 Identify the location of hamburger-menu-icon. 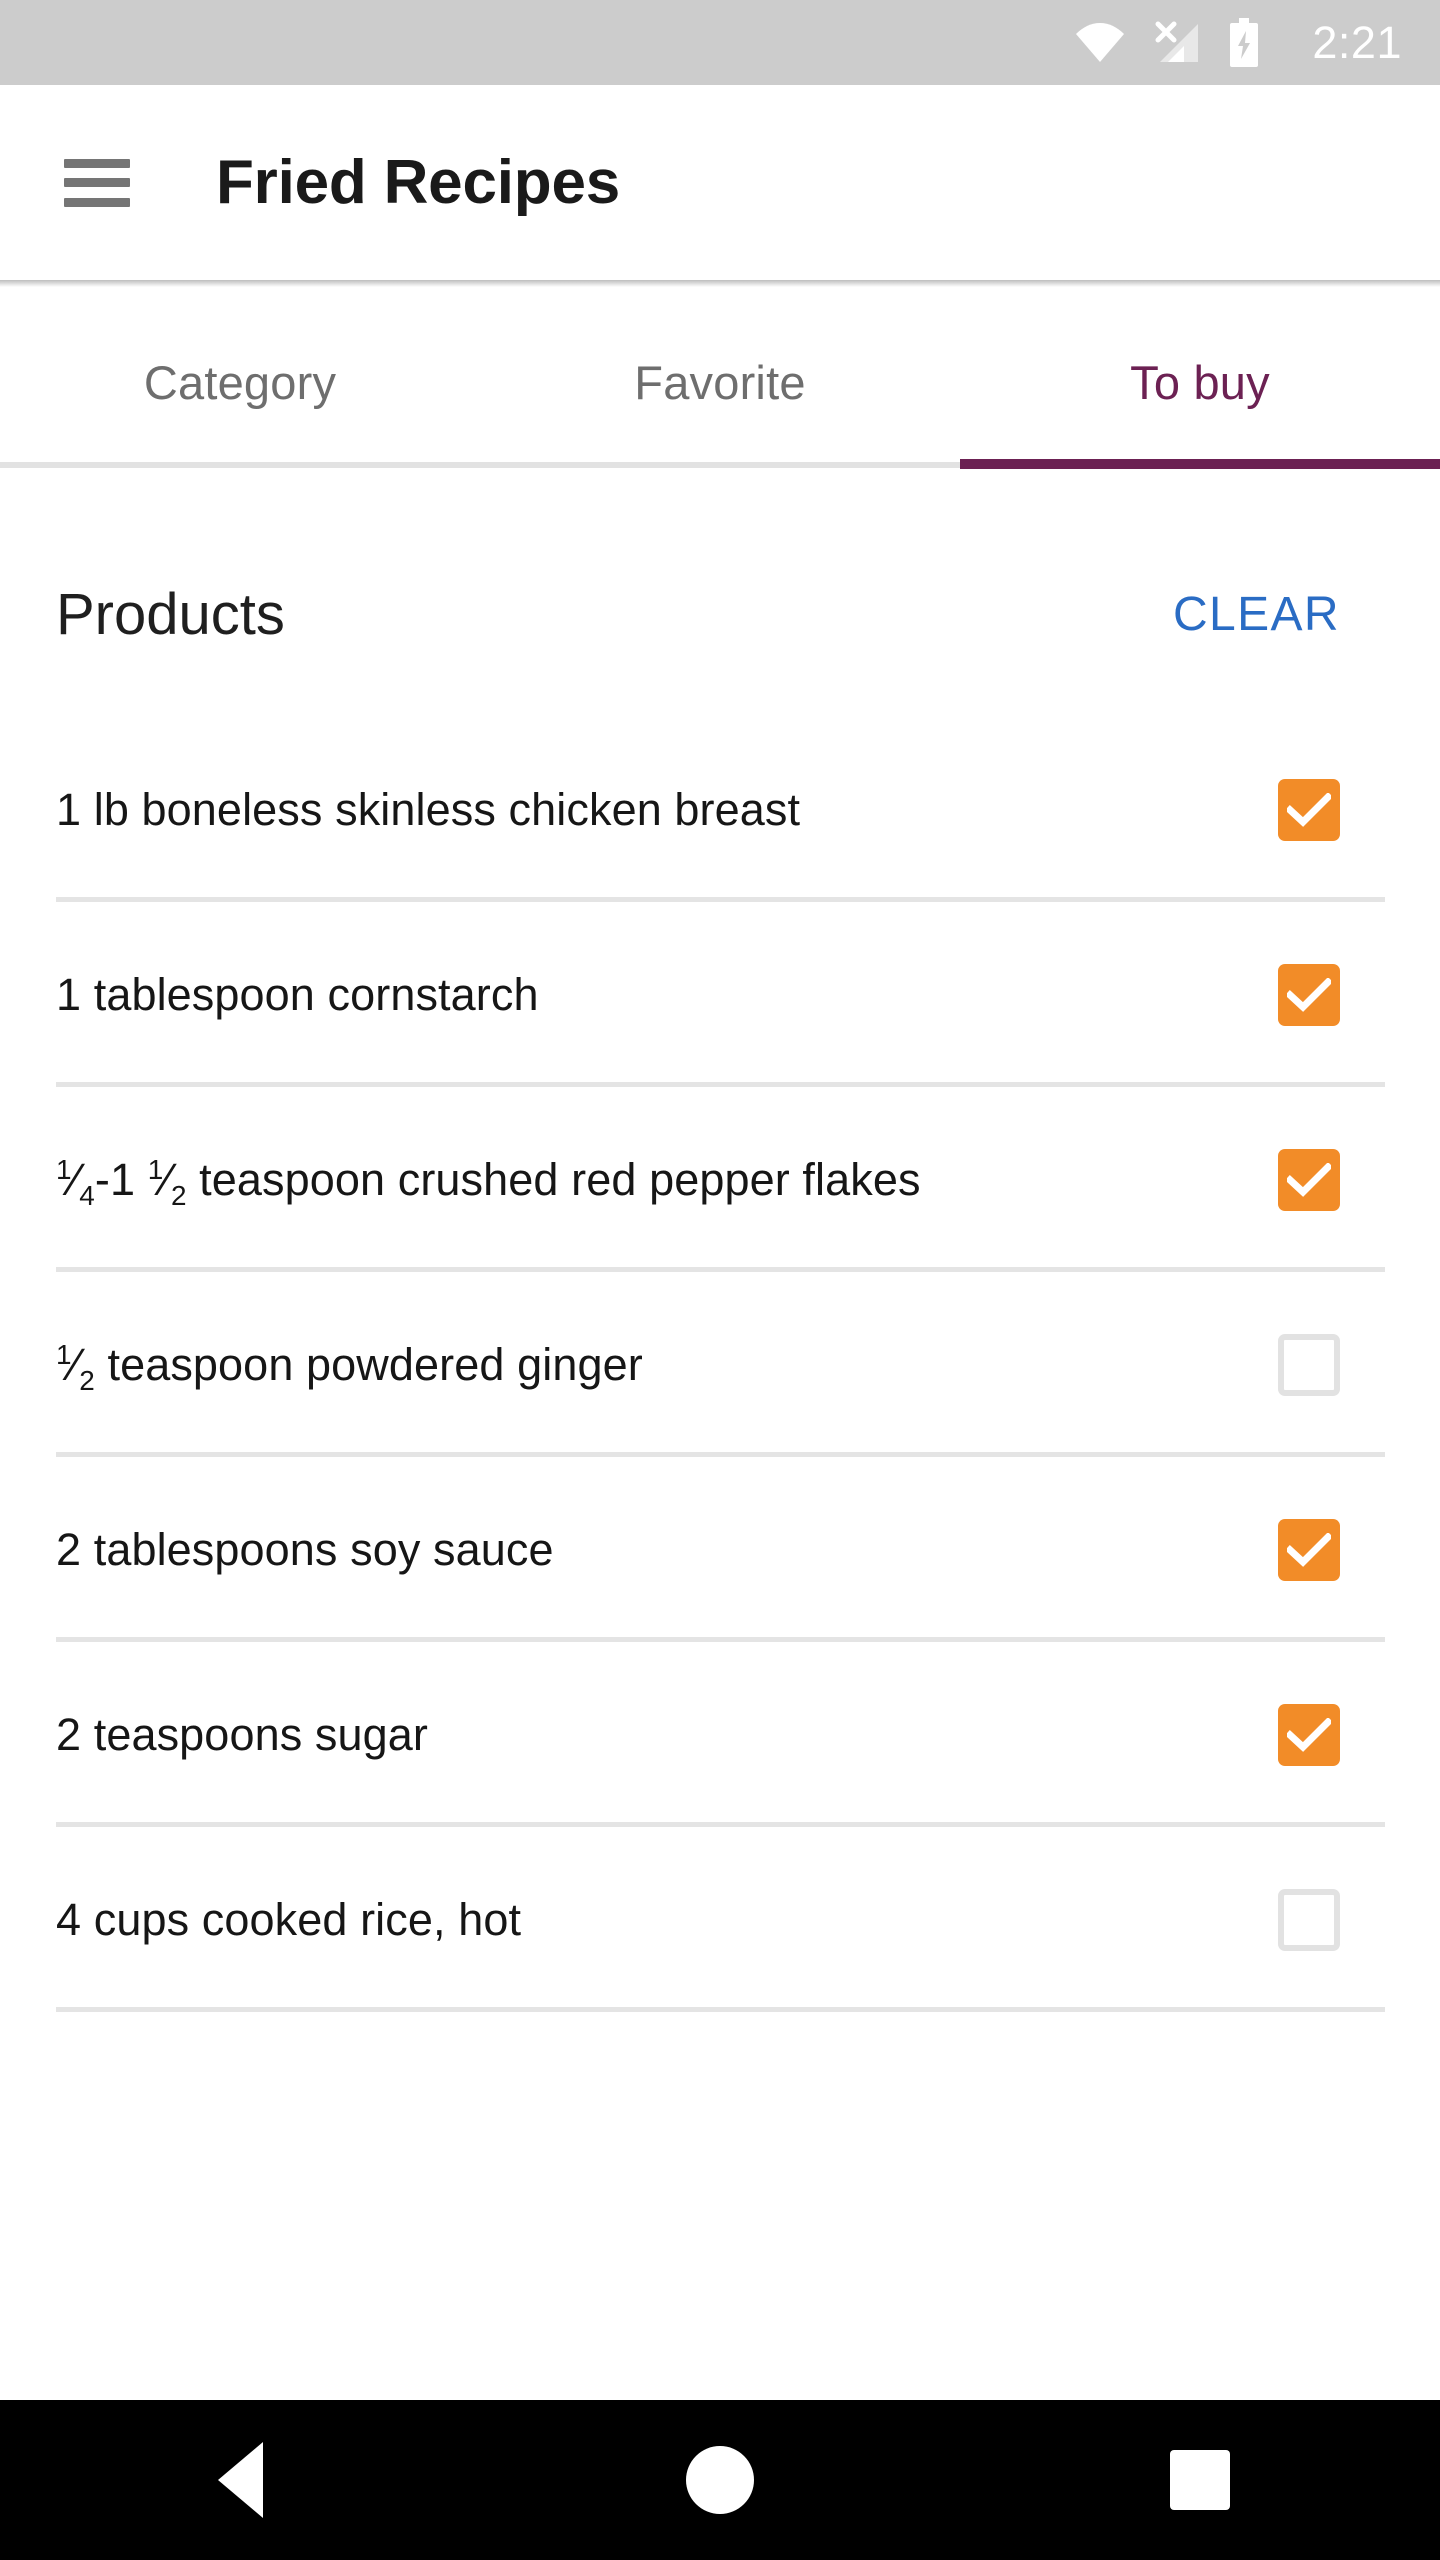
(97, 182).